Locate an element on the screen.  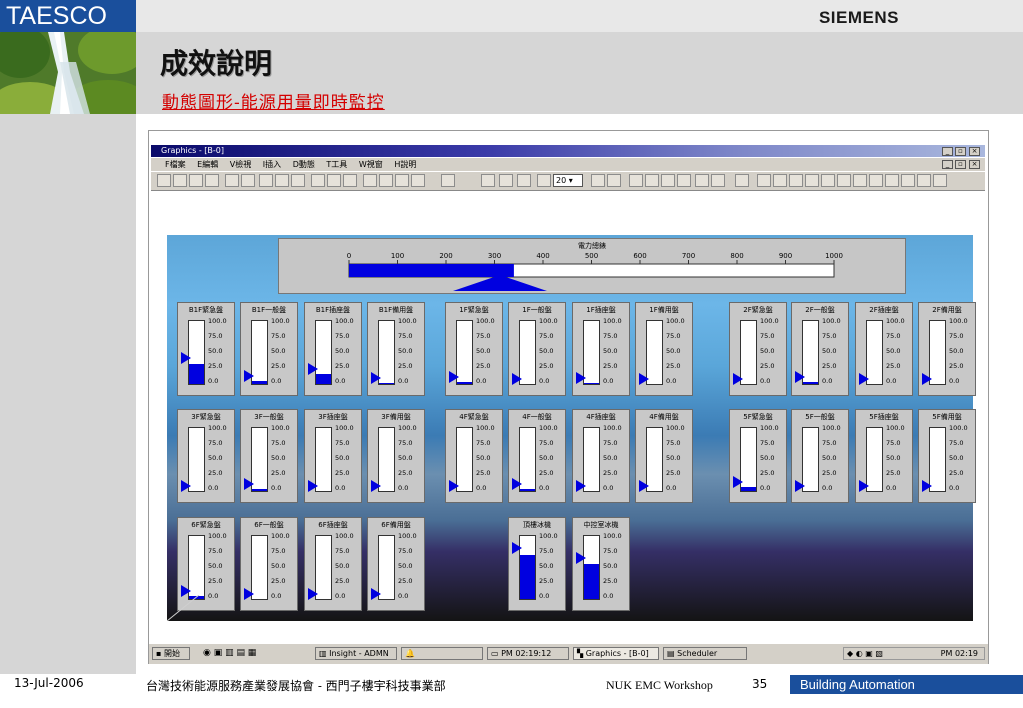
menu-window: W視窗 is located at coordinates (371, 164).